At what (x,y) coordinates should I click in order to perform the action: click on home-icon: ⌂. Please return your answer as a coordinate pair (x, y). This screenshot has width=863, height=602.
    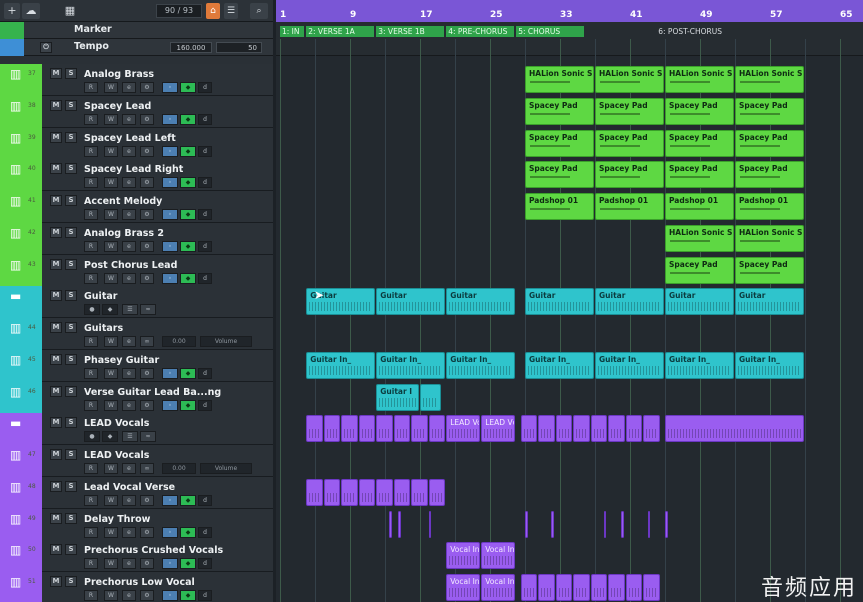
    Looking at the image, I should click on (213, 11).